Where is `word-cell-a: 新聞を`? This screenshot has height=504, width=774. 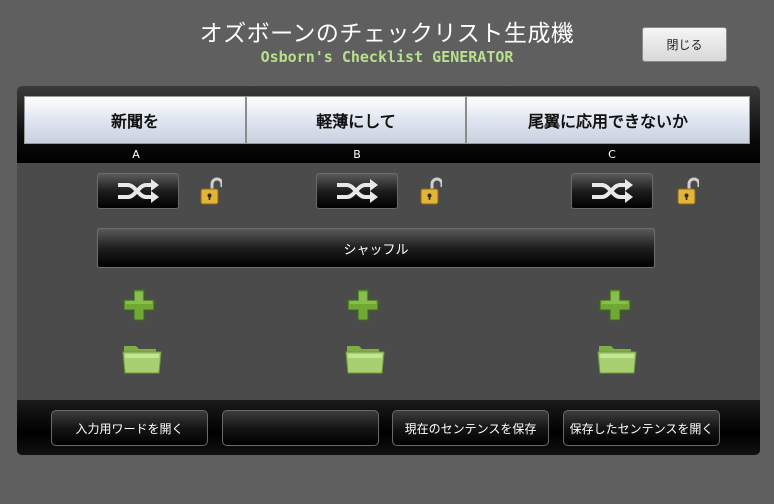 word-cell-a: 新聞を is located at coordinates (136, 120).